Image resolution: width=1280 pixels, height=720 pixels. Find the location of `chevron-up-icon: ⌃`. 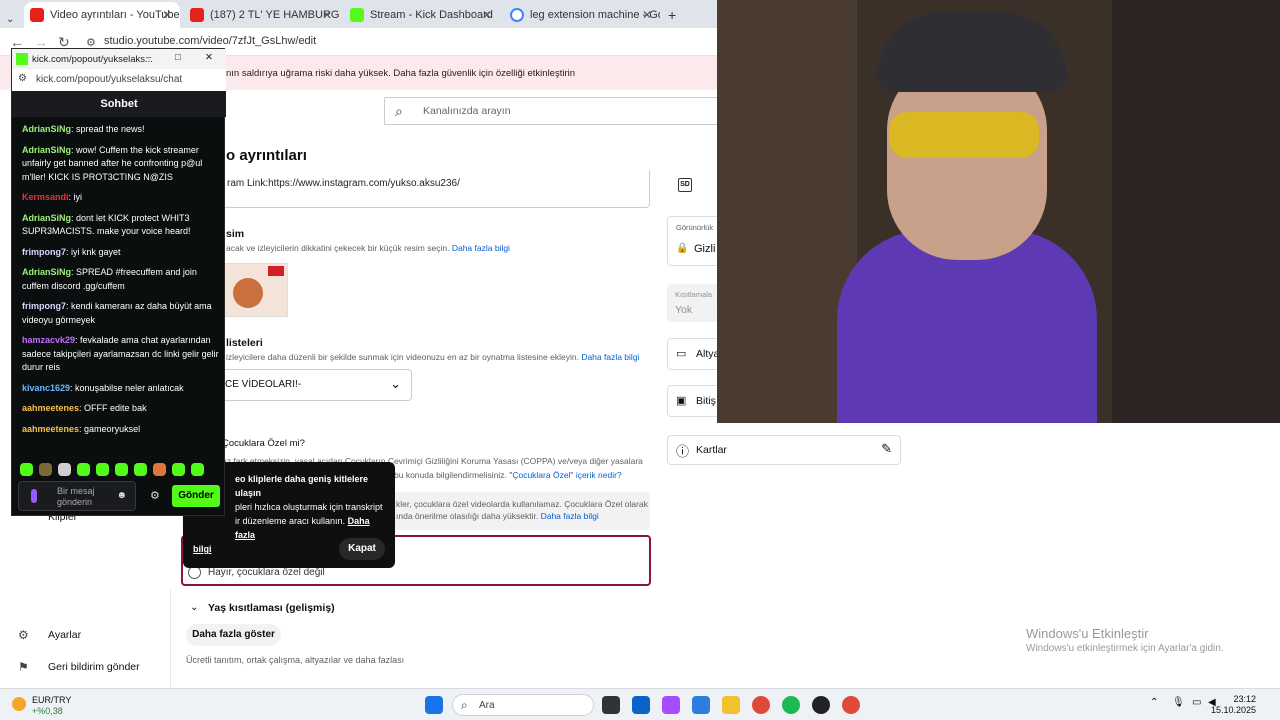

chevron-up-icon: ⌃ is located at coordinates (1154, 702).